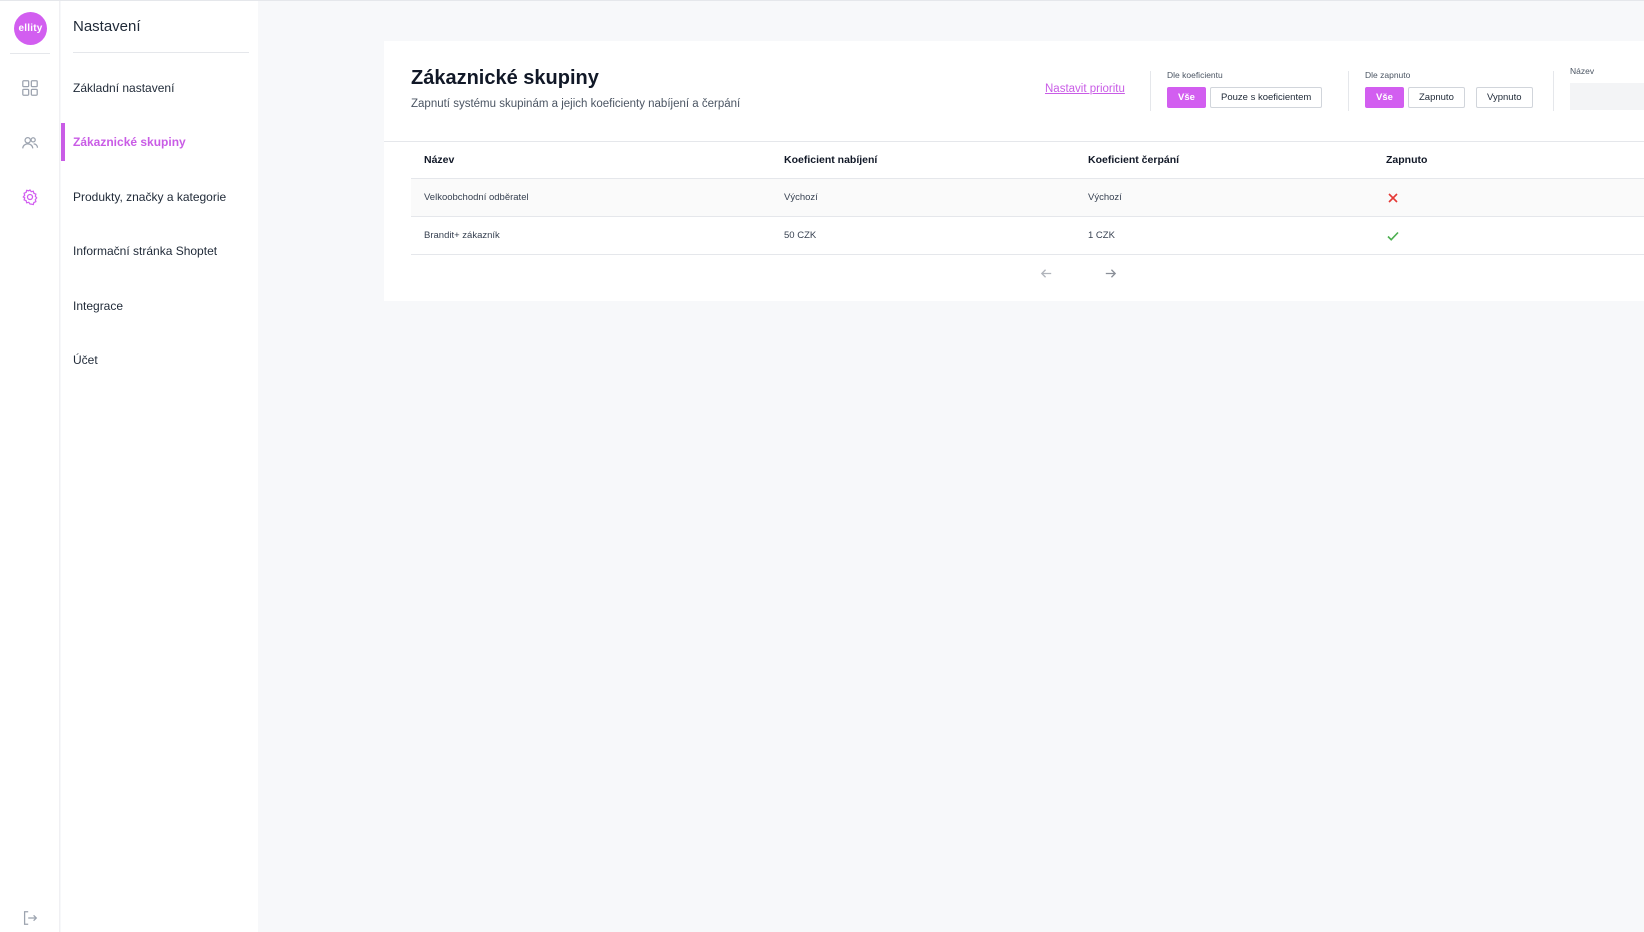  What do you see at coordinates (159, 251) in the screenshot?
I see `sidebar-item-informacni-stranka: Informační stránka Shoptet` at bounding box center [159, 251].